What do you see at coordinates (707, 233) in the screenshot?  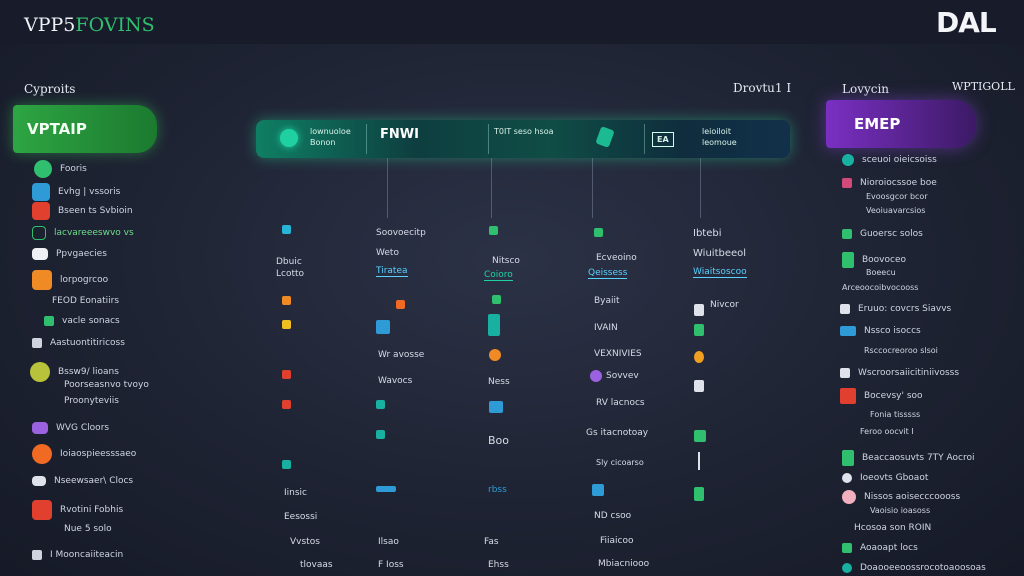 I see `grid-cell: Ibtebi` at bounding box center [707, 233].